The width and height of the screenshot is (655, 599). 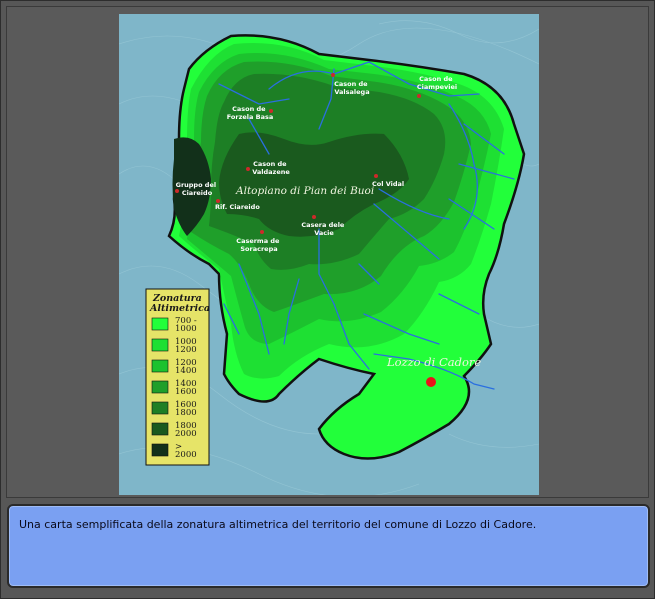 I want to click on label-soracrepa: Caserma de Soracrepa, so click(x=258, y=245).